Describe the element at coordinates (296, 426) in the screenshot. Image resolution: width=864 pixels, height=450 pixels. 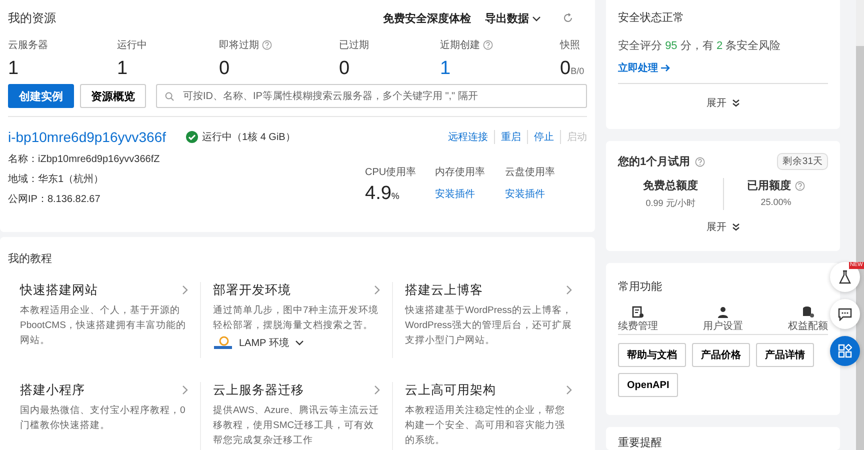
I see `tutorial-description: 提供AWS、Azure、腾讯云等主流云迁移教程，使用SMC迁移工具，可有效帮您完成复杂迁移工作` at that location.